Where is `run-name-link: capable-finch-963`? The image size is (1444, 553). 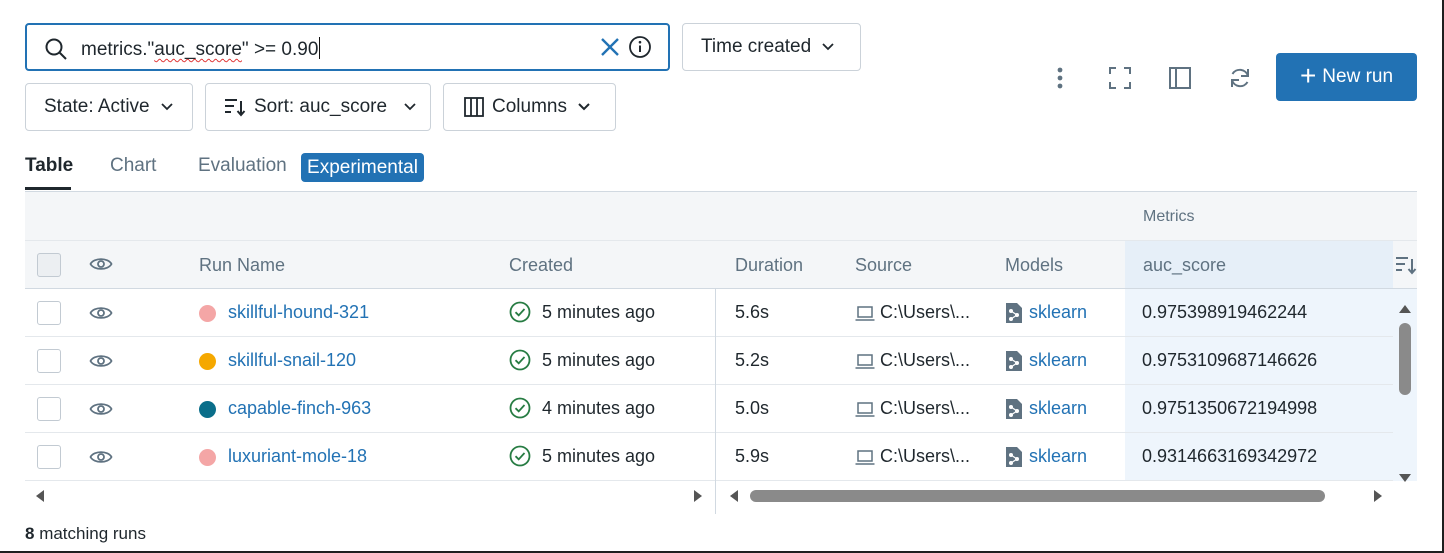
run-name-link: capable-finch-963 is located at coordinates (299, 408).